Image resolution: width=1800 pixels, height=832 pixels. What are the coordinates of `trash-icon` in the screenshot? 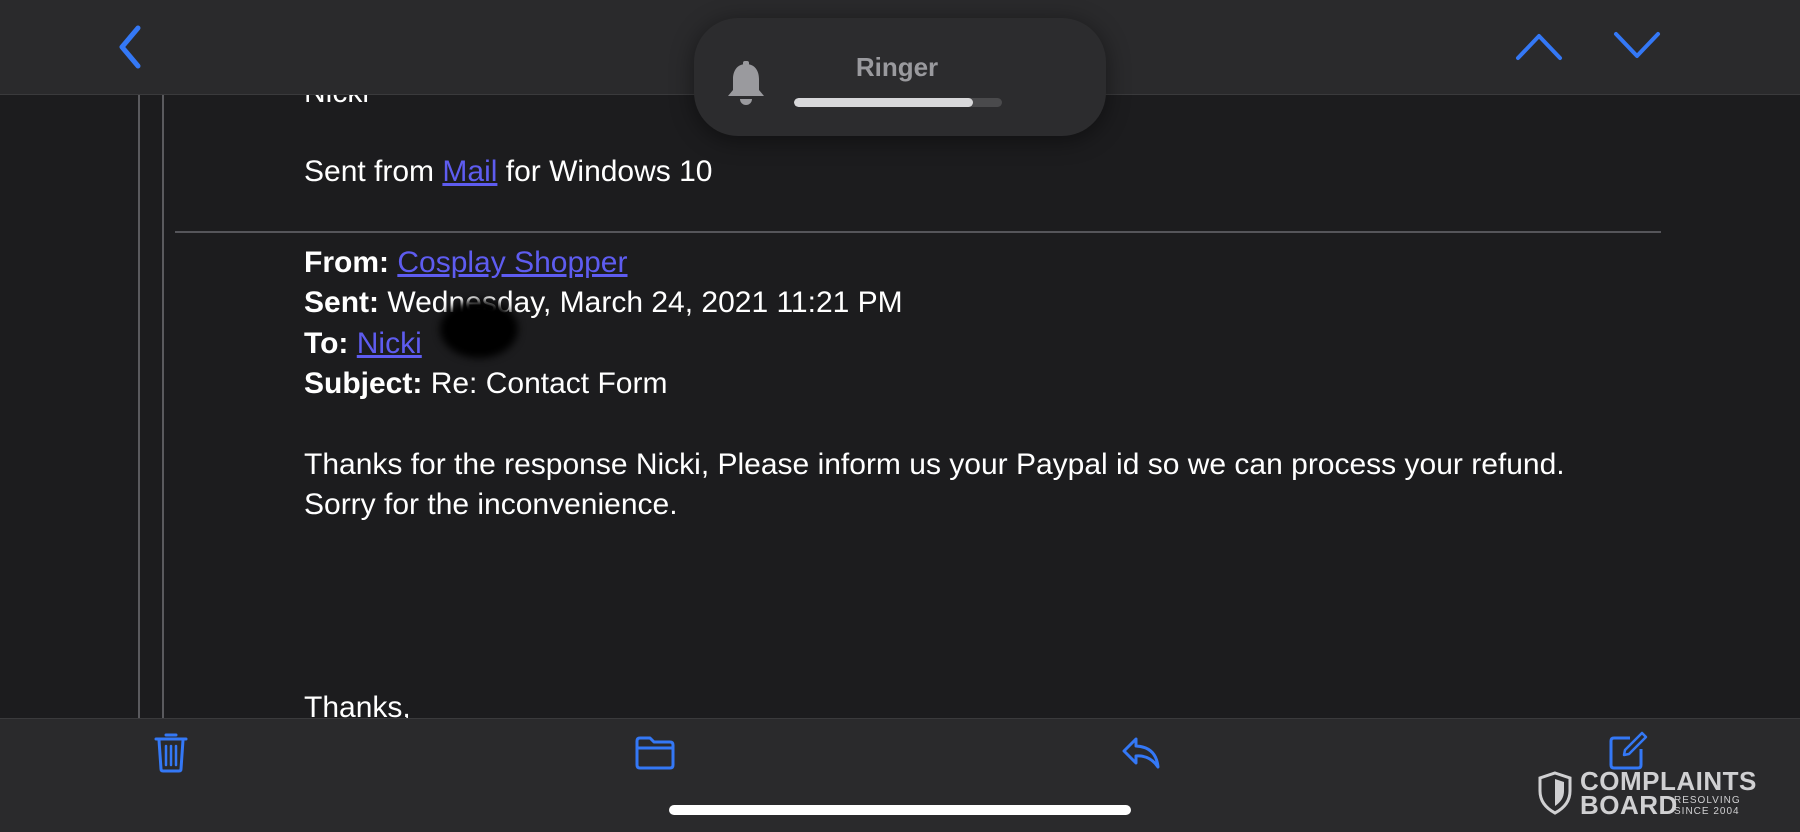 It's located at (171, 753).